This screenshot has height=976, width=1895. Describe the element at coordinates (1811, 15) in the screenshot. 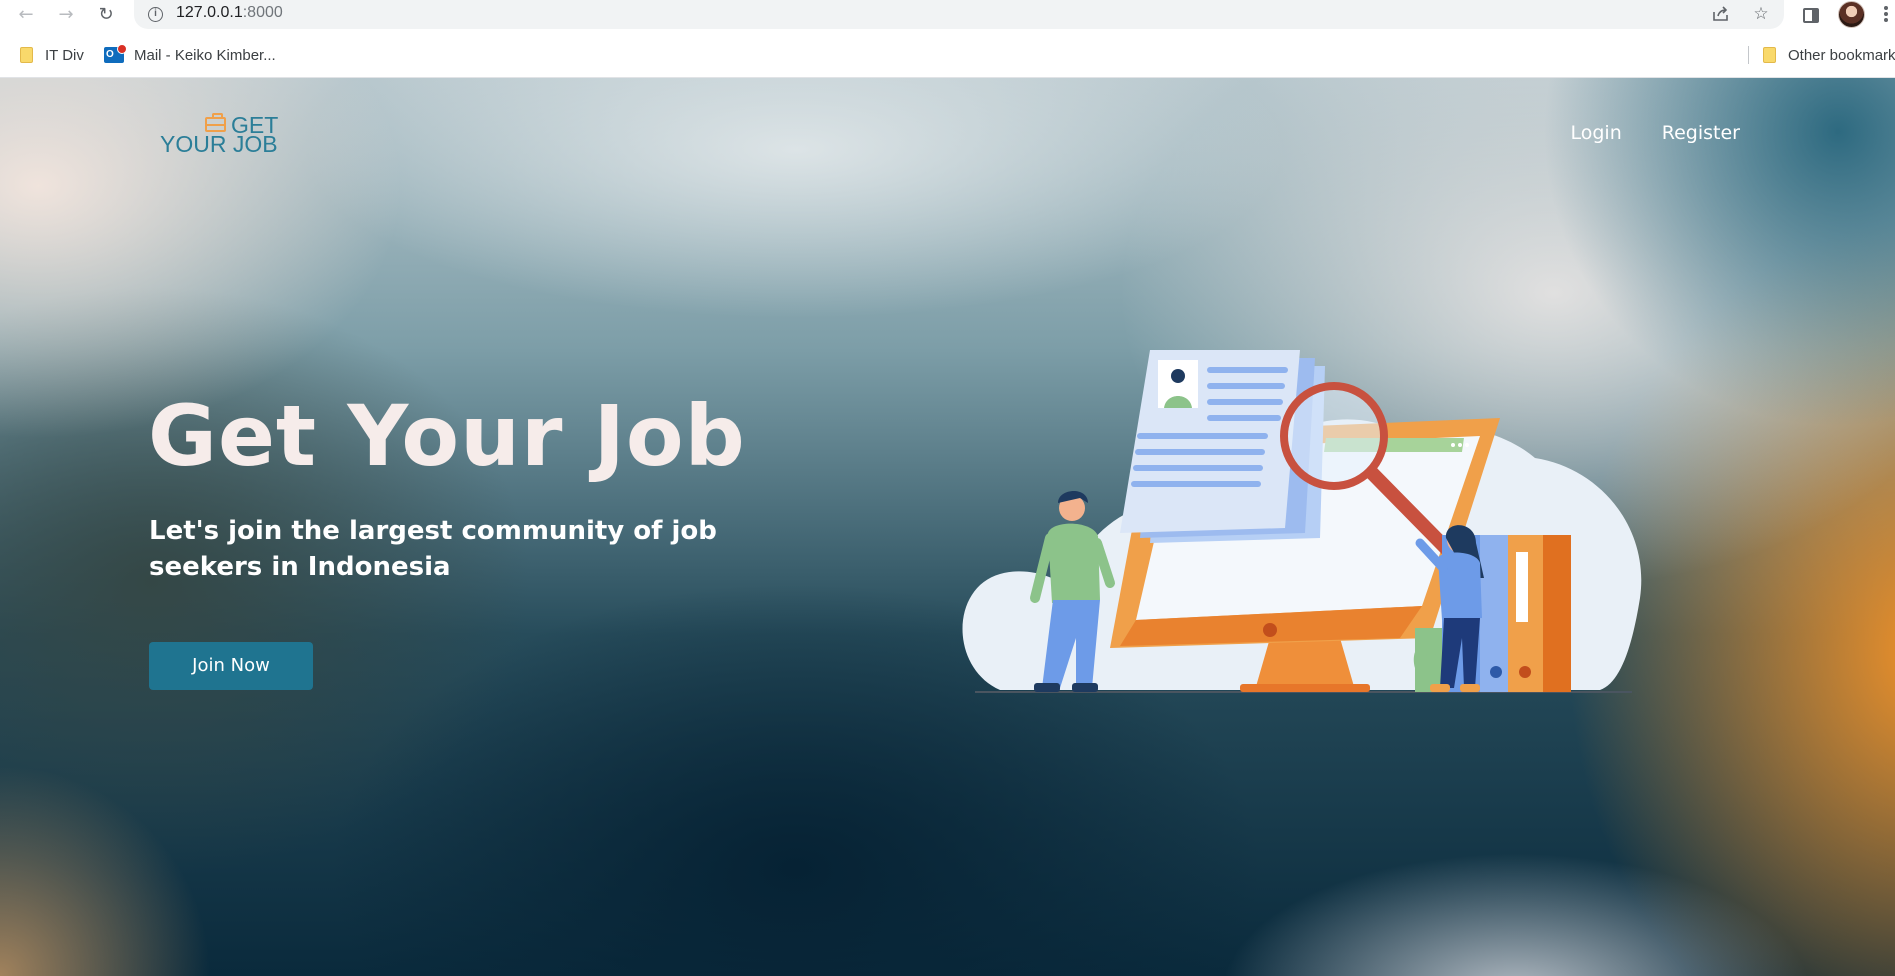

I see `side-panel-icon` at that location.